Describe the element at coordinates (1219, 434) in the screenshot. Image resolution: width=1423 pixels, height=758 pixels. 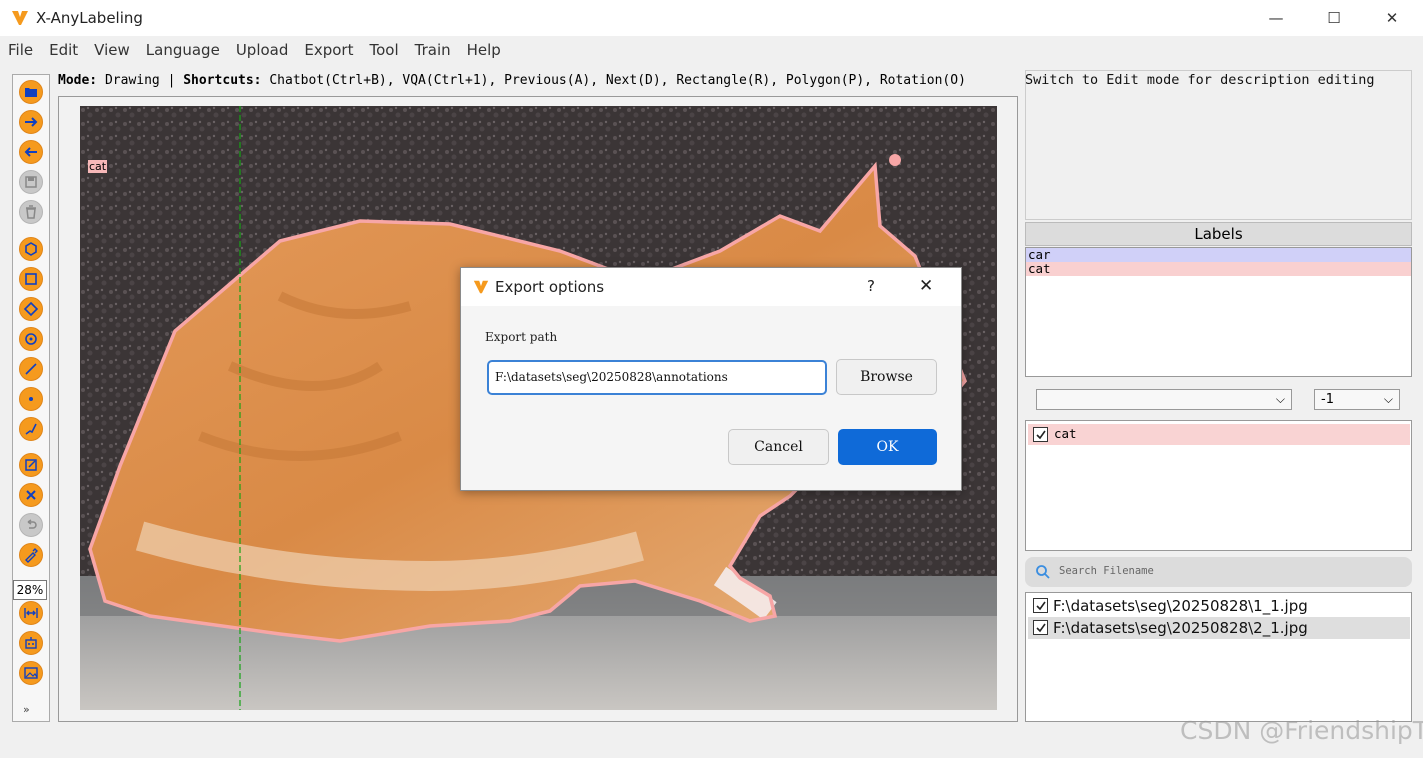
I see `shape-item-cat: cat` at that location.